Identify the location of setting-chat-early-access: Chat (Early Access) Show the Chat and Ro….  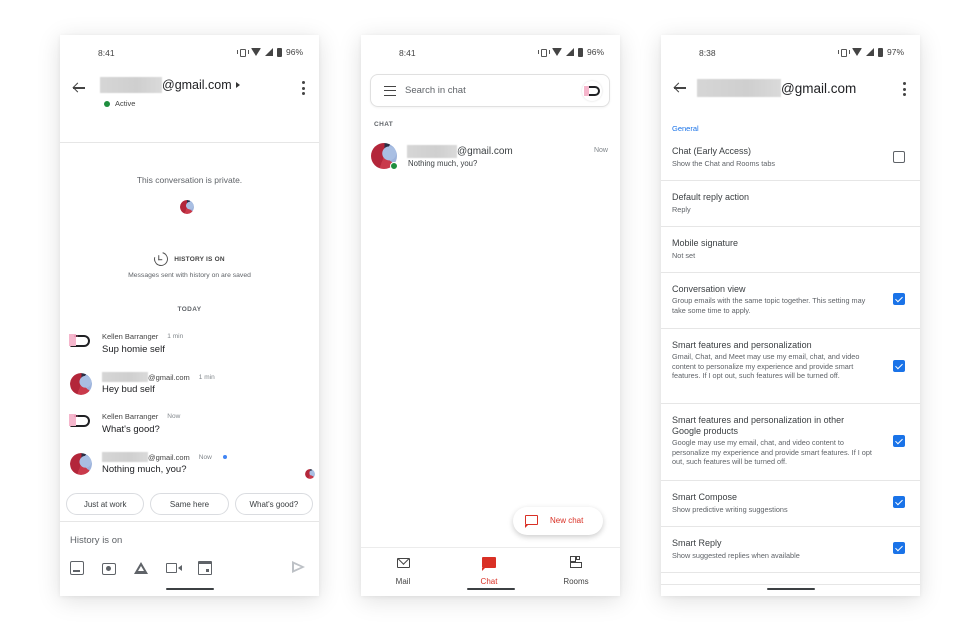
(790, 160).